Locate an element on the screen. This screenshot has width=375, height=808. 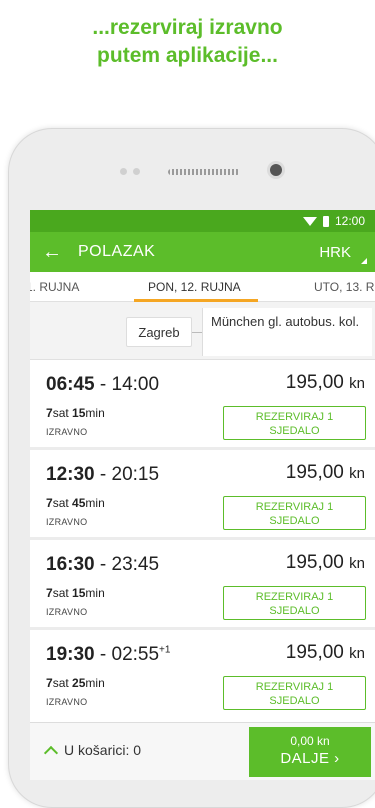
tab-next-date: UTO, 13. RUJNA is located at coordinates (344, 287).